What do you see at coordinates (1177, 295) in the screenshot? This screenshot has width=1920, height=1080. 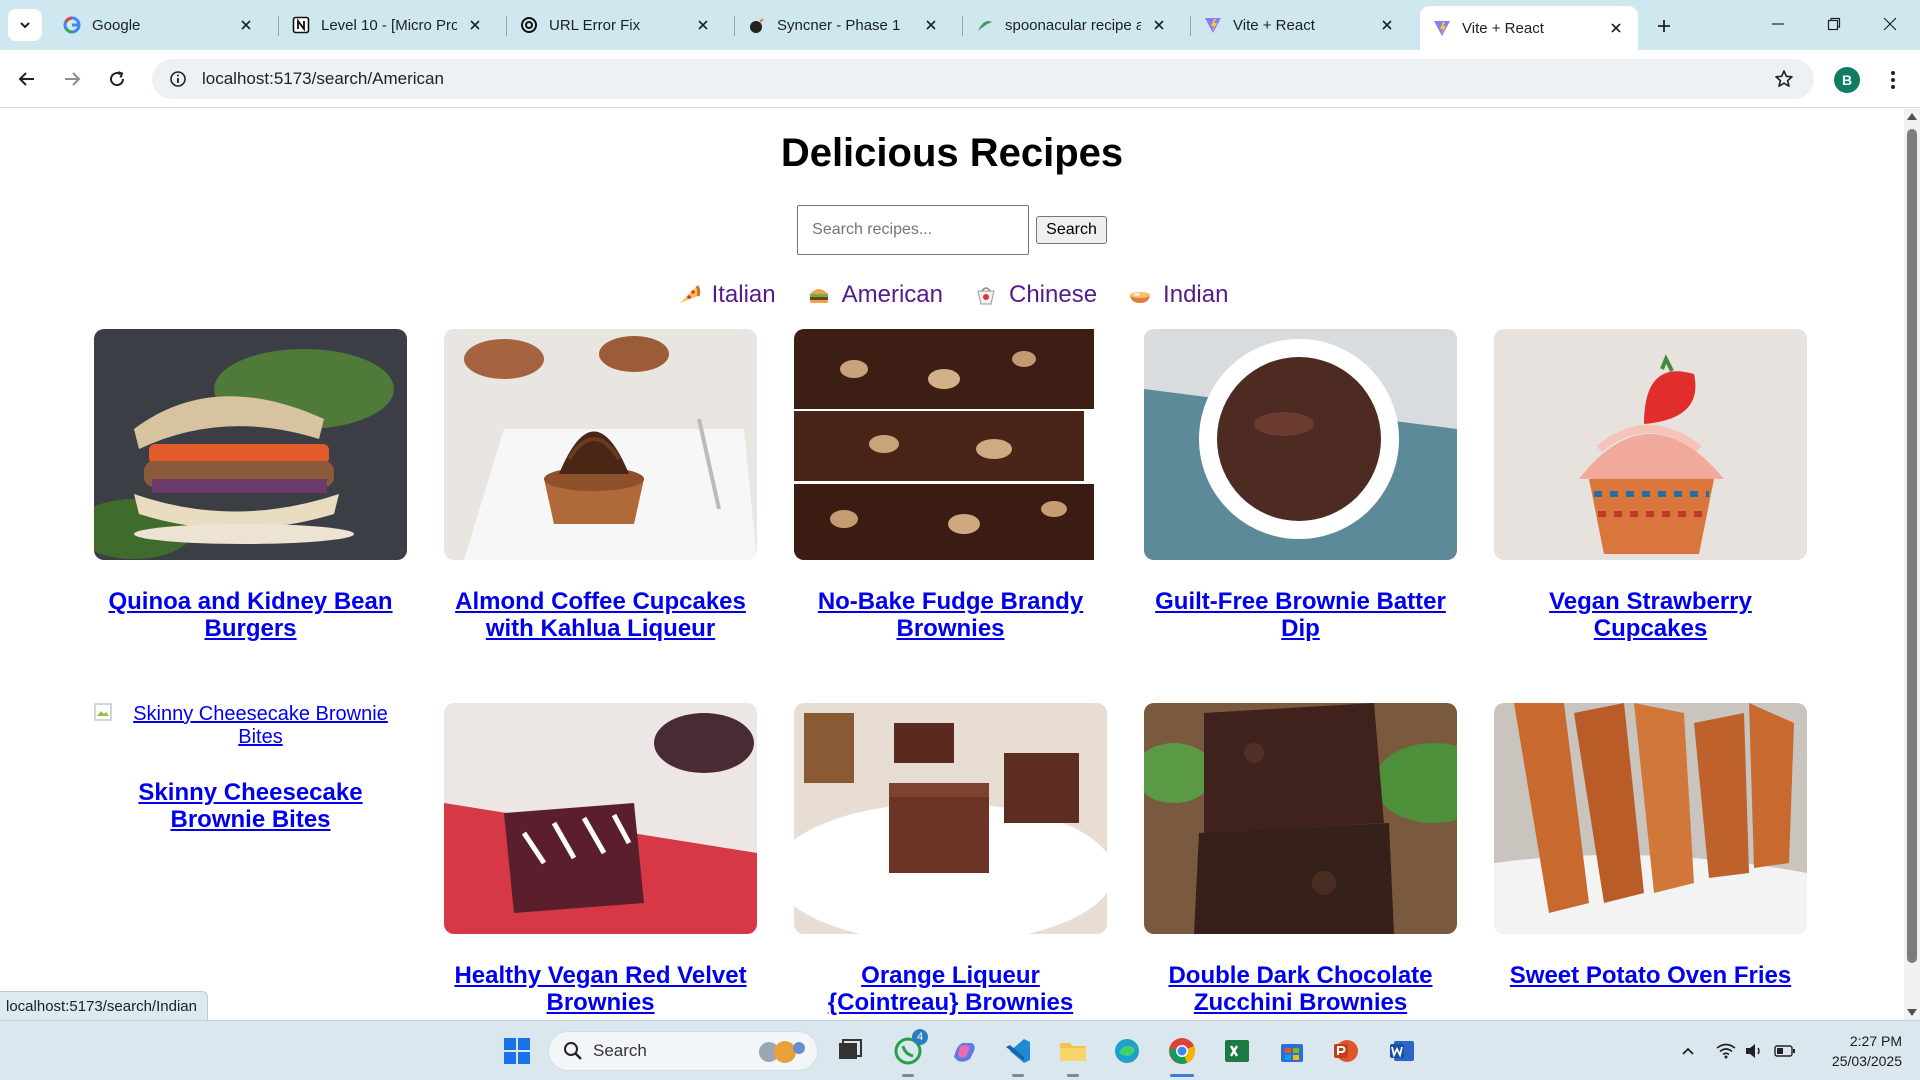 I see `cuisine-link-indian: Indian` at bounding box center [1177, 295].